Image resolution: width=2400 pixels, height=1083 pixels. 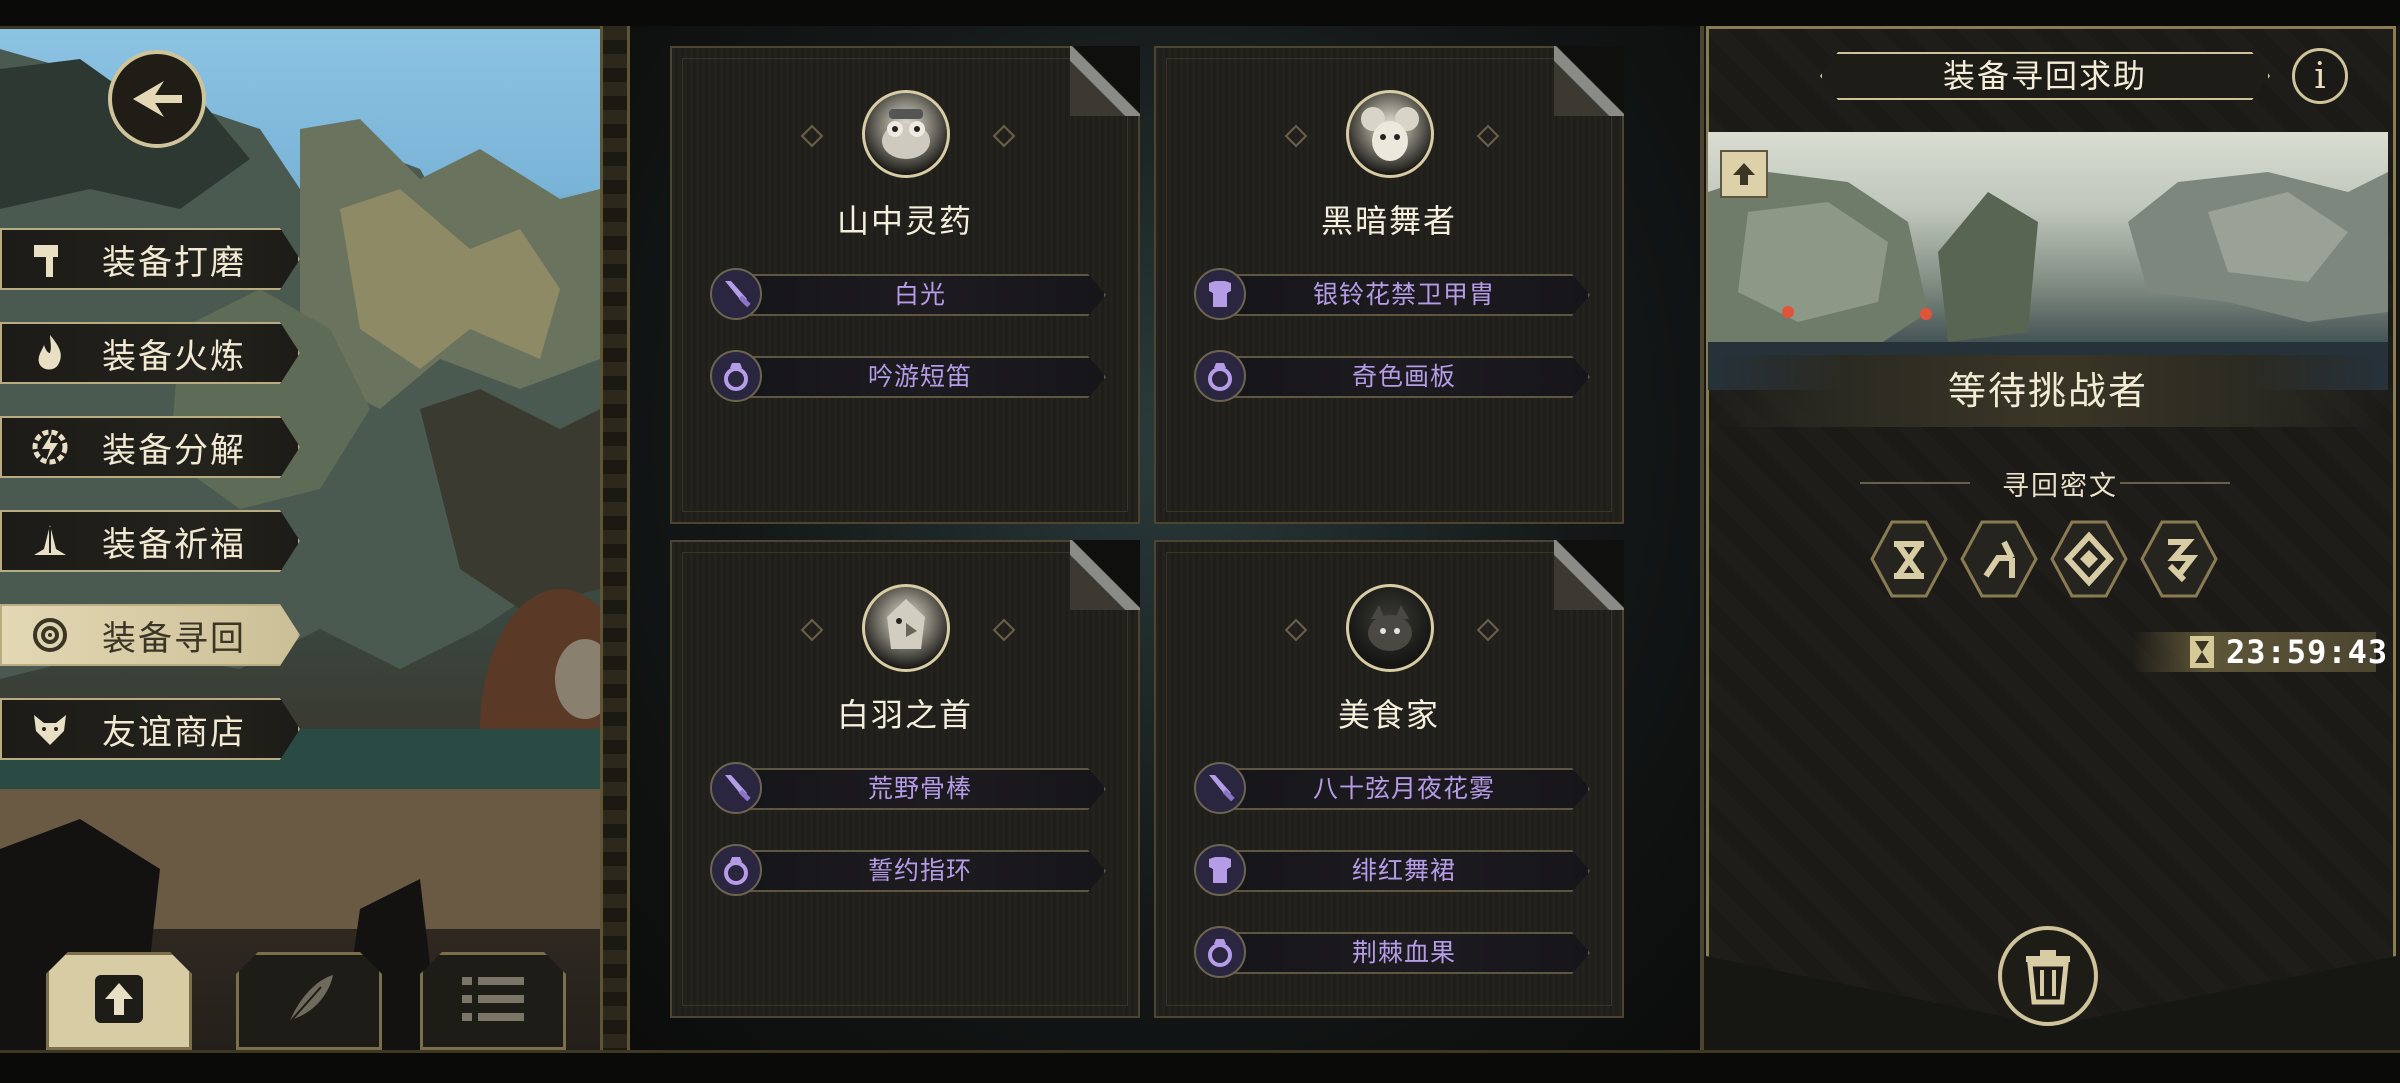 What do you see at coordinates (1403, 952) in the screenshot?
I see `equipment-name: 荆棘血果` at bounding box center [1403, 952].